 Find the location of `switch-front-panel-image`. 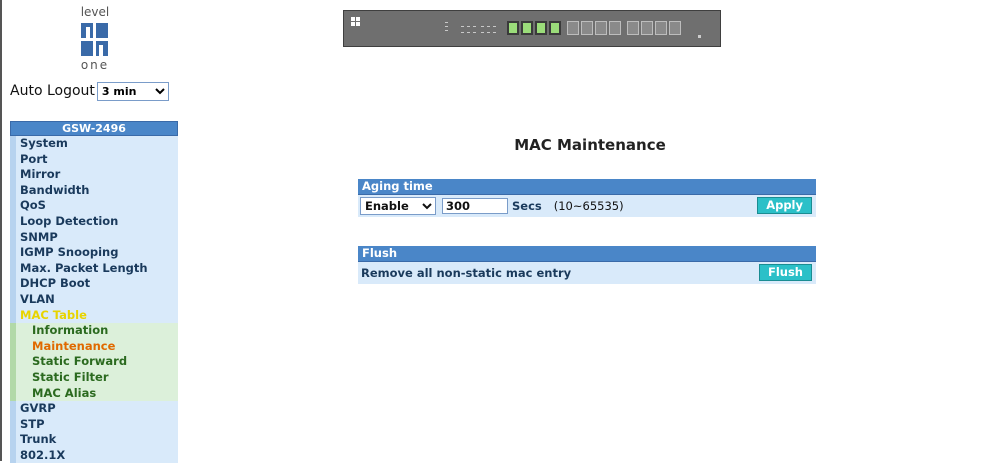

switch-front-panel-image is located at coordinates (532, 28).